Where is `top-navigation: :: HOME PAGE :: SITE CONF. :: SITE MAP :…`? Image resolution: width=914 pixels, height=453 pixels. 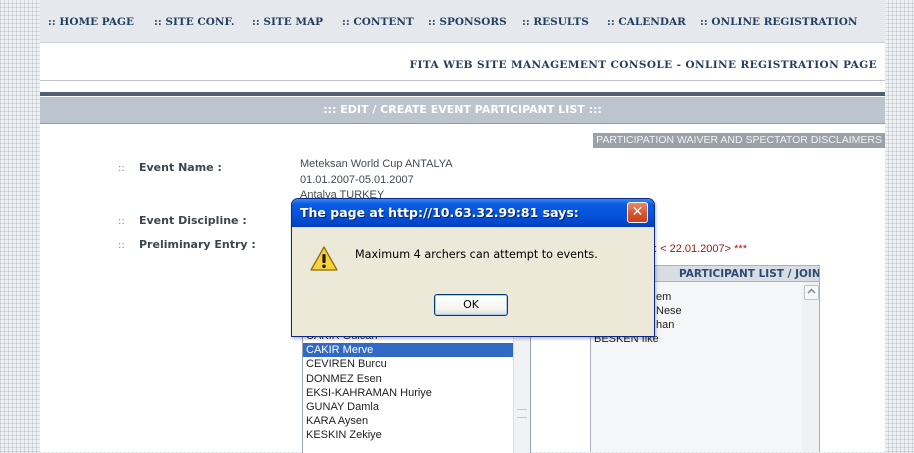
top-navigation: :: HOME PAGE :: SITE CONF. :: SITE MAP :… is located at coordinates (462, 21).